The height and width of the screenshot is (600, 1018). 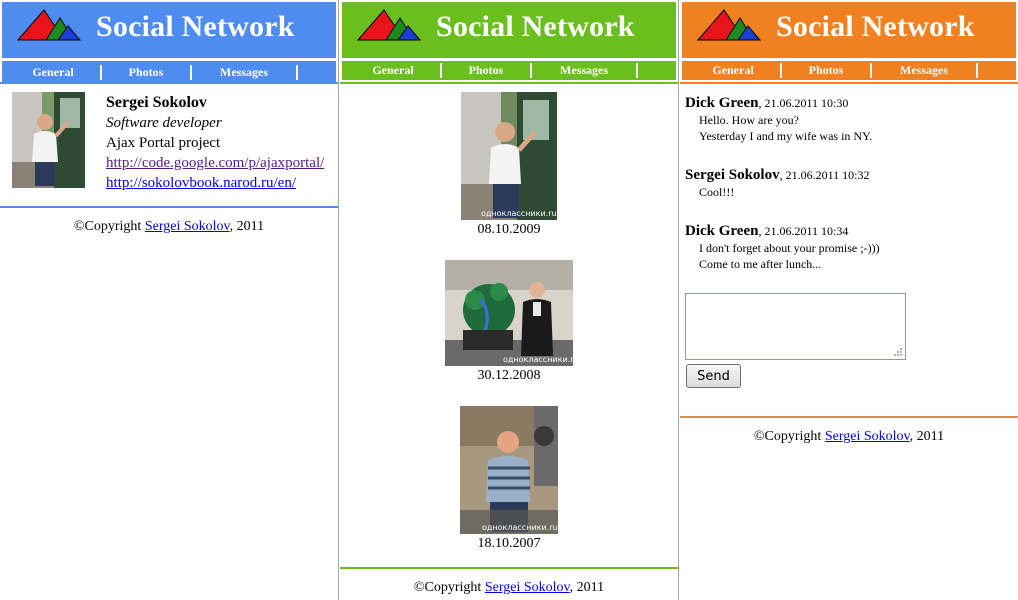 I want to click on profile-link-sokolovbook: http://sokolovbook.narod.ru/en/, so click(x=201, y=183).